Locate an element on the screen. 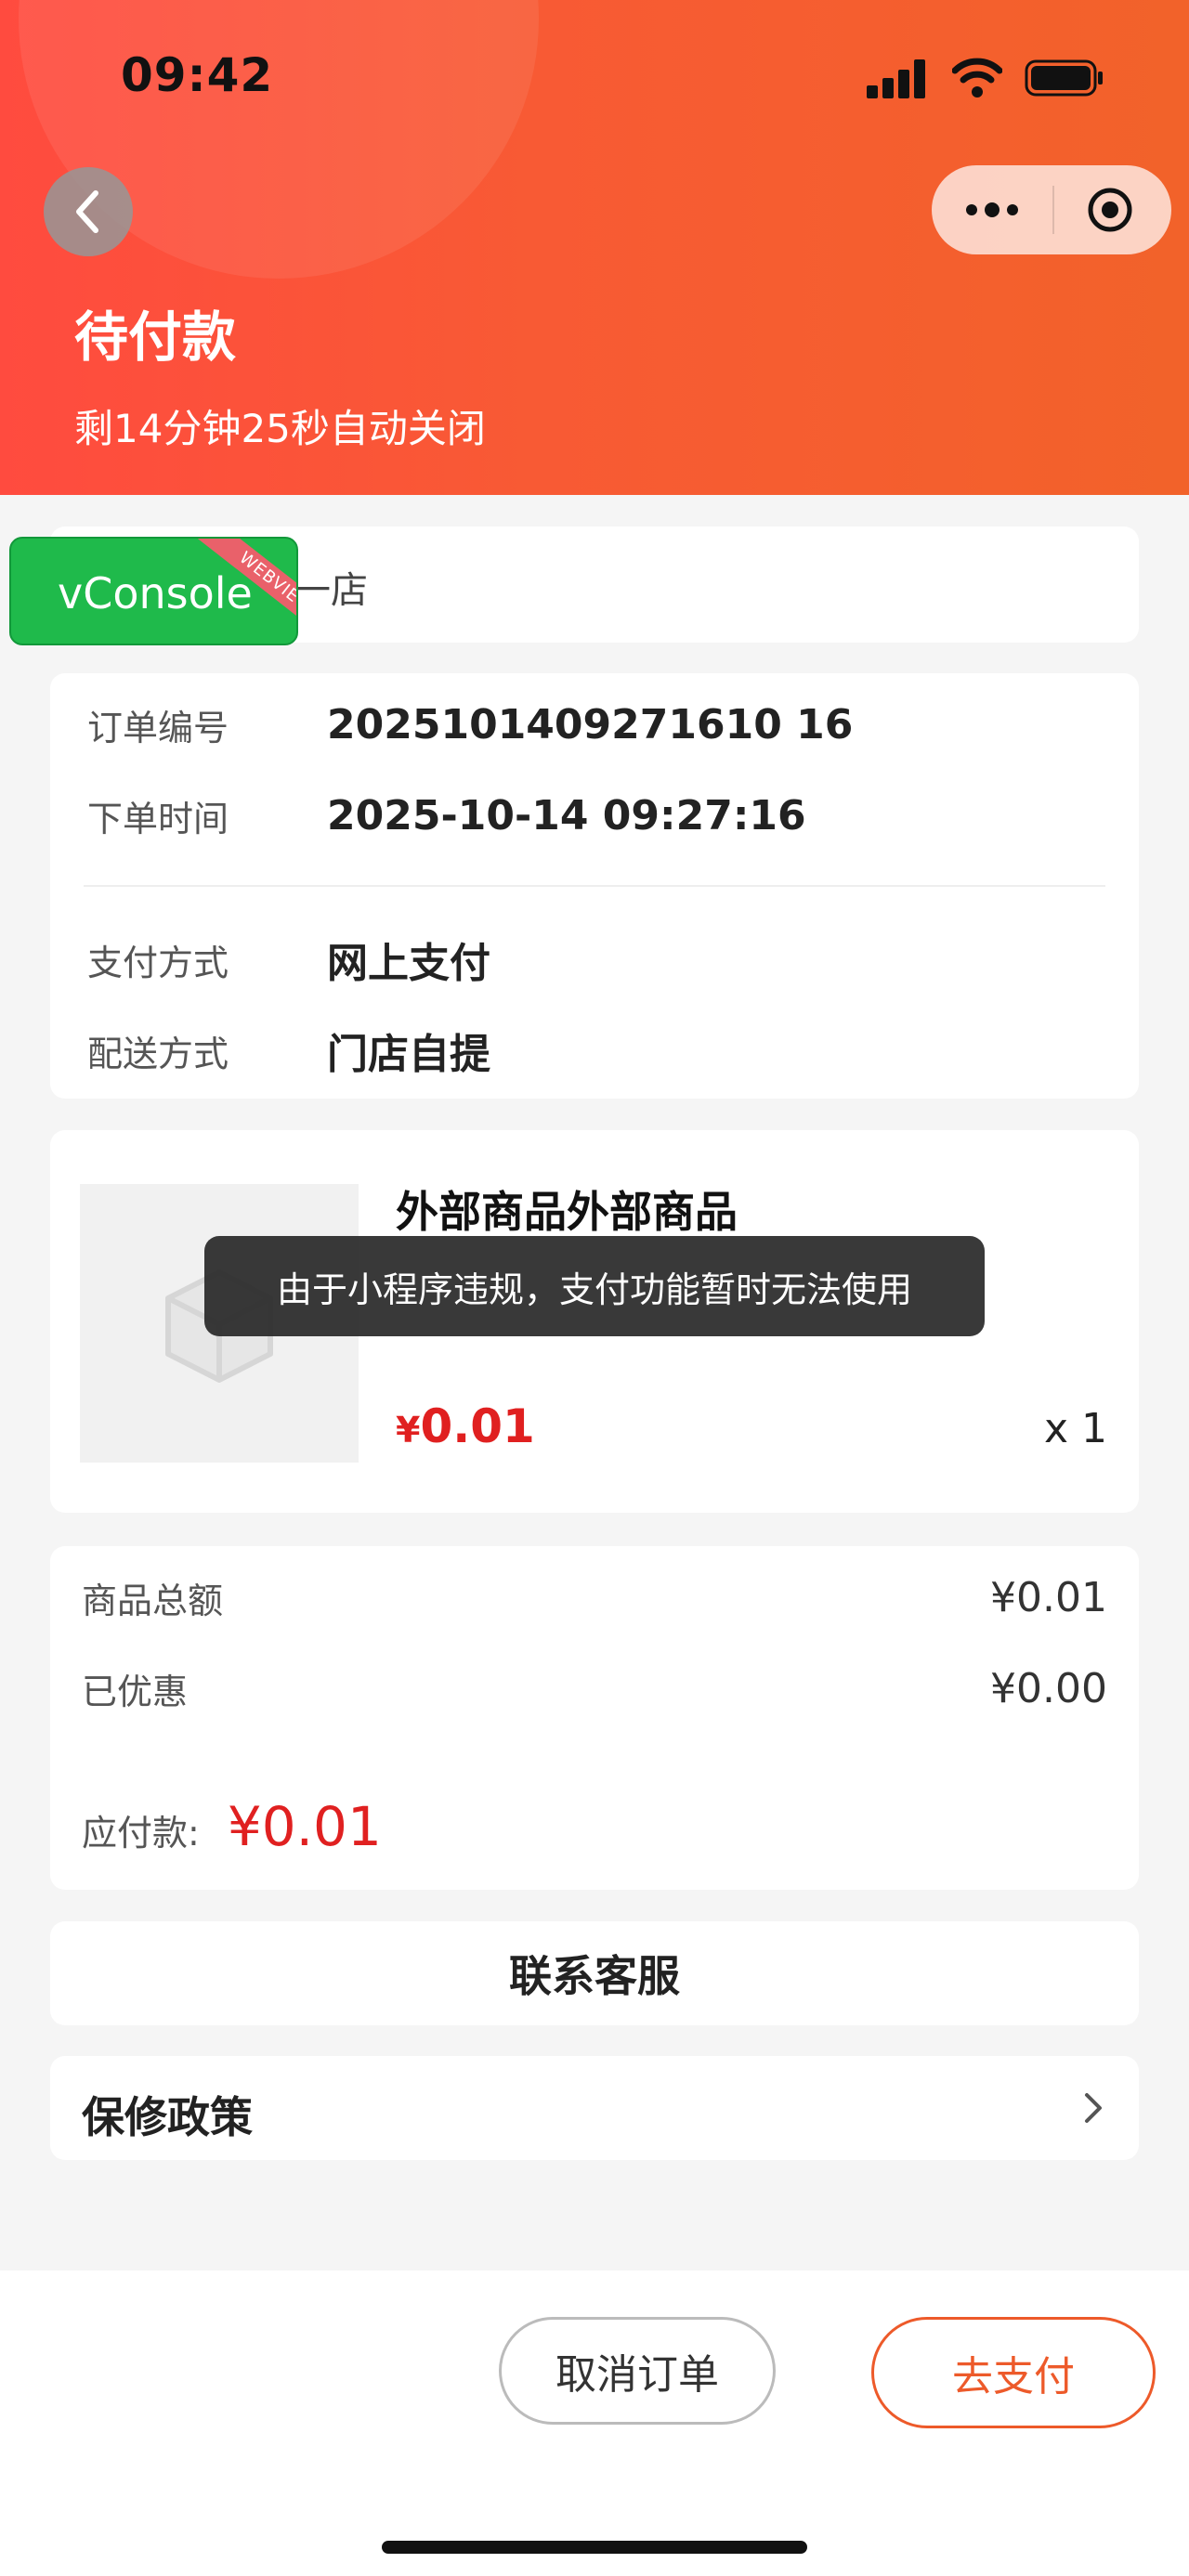  discount-value: ¥0.00 is located at coordinates (1048, 1688).